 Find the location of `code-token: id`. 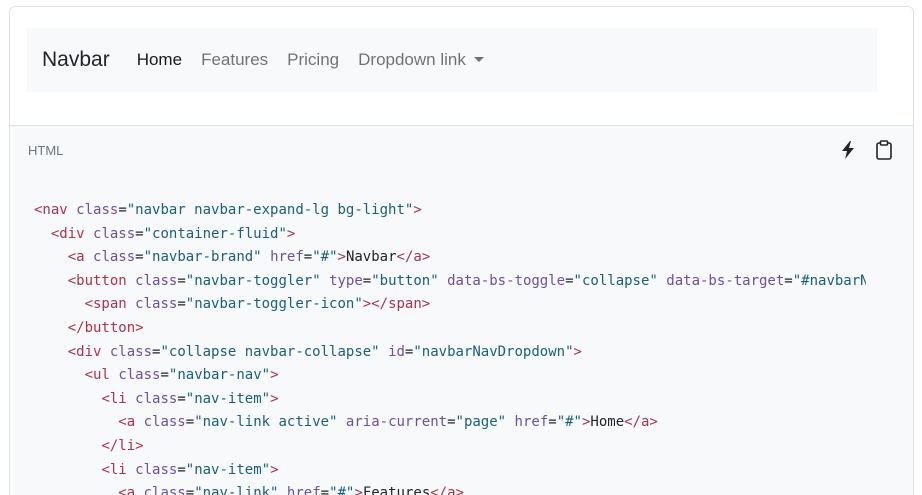

code-token: id is located at coordinates (396, 351).